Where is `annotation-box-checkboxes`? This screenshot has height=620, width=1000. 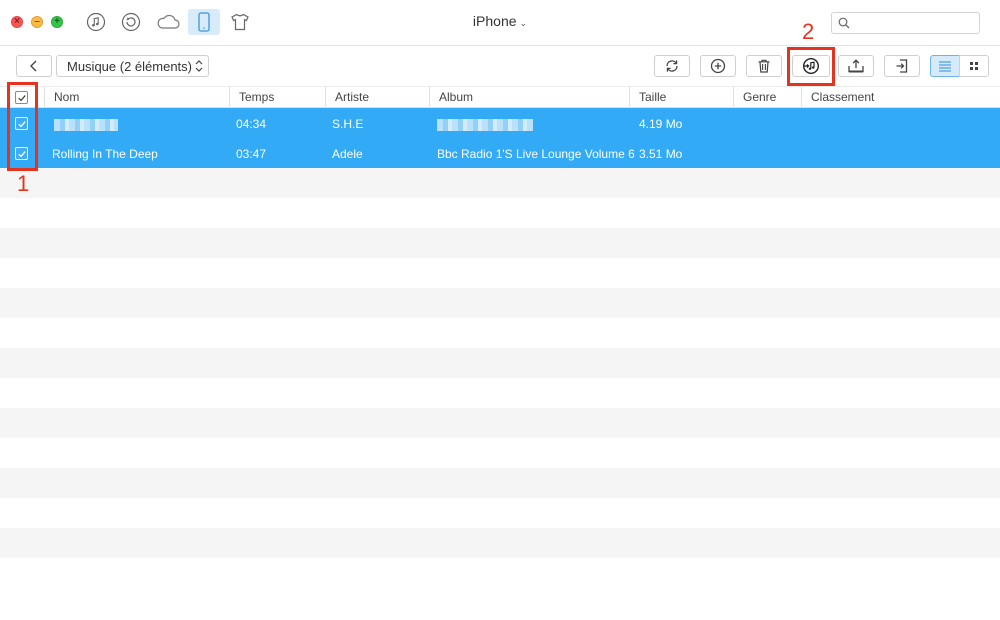
annotation-box-checkboxes is located at coordinates (22, 126).